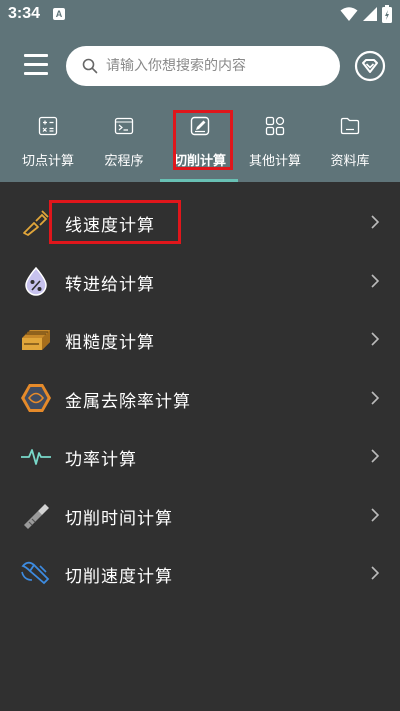 This screenshot has width=400, height=711. Describe the element at coordinates (216, 66) in the screenshot. I see `search-input` at that location.